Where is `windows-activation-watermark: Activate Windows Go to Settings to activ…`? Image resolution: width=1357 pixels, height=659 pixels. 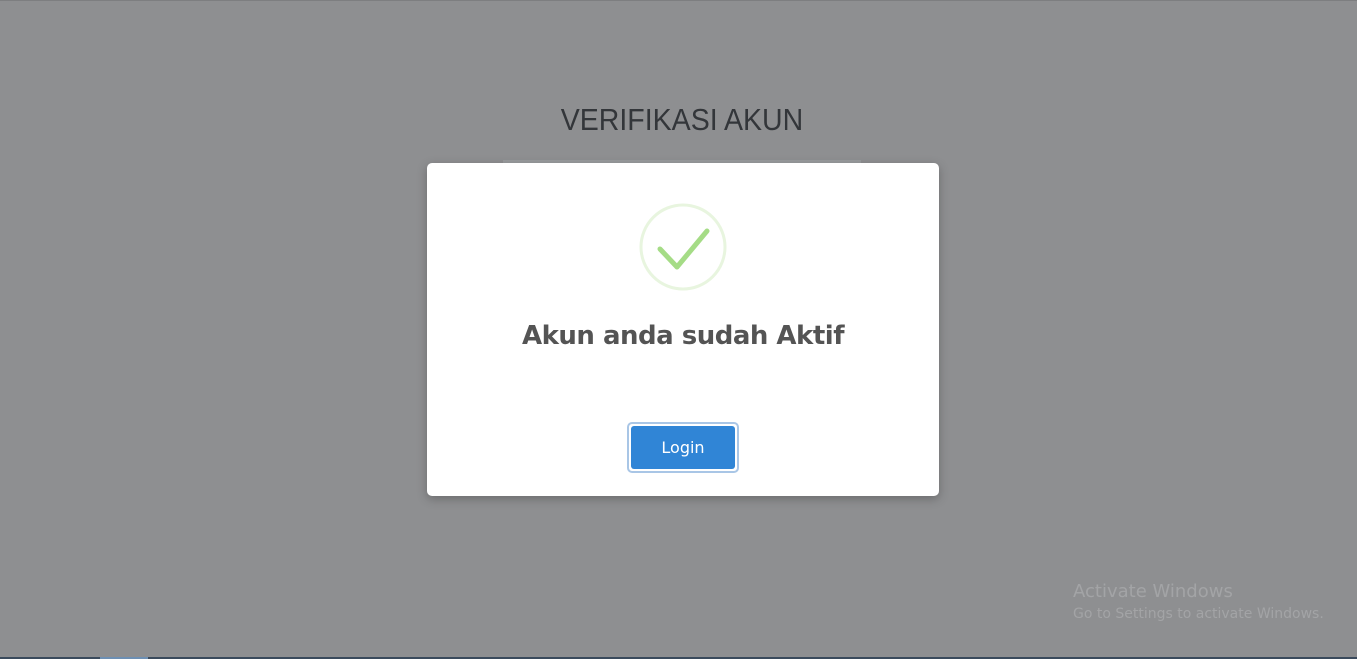 windows-activation-watermark: Activate Windows Go to Settings to activ… is located at coordinates (1198, 602).